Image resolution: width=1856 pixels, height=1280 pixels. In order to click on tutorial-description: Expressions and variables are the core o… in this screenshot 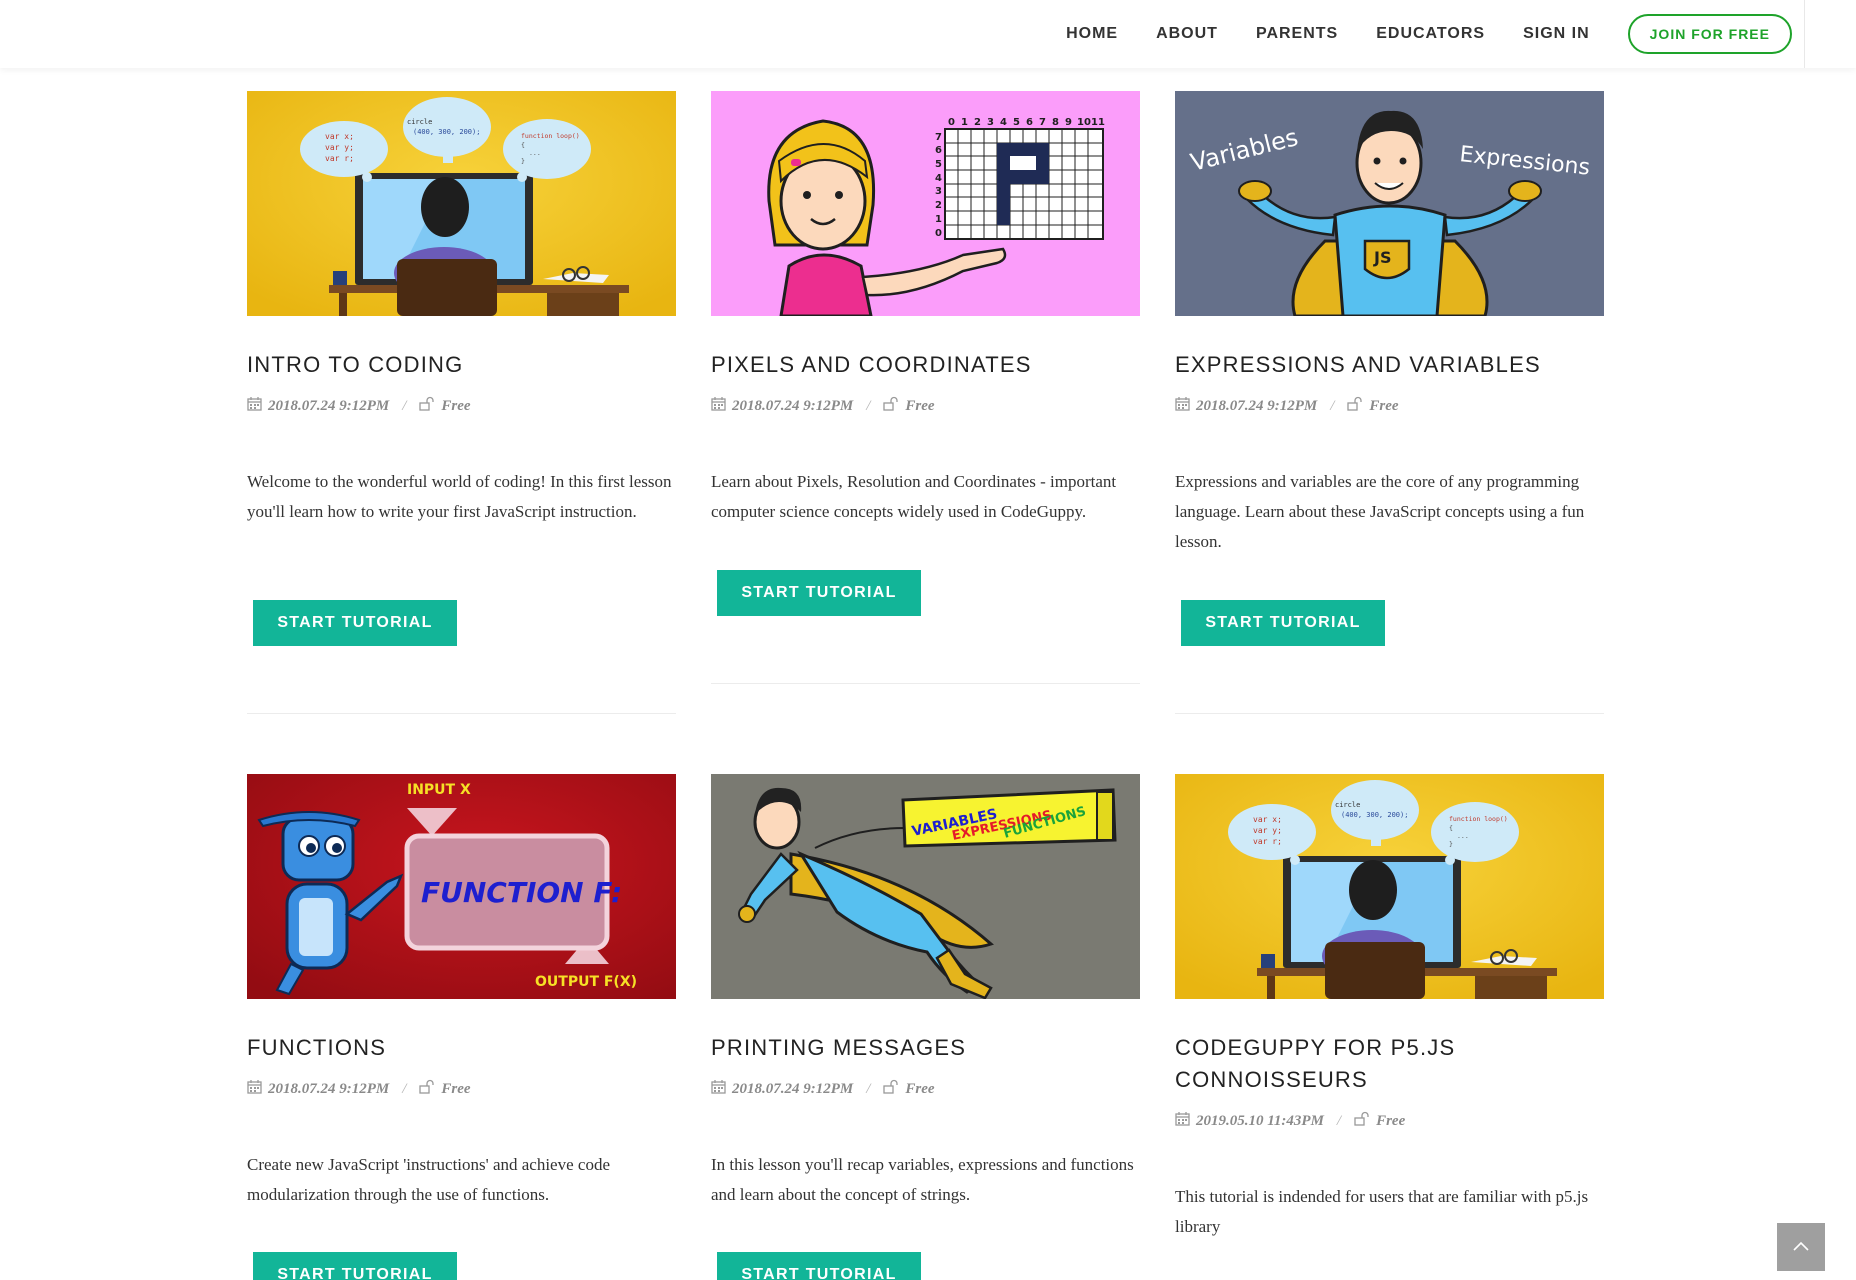, I will do `click(1380, 511)`.